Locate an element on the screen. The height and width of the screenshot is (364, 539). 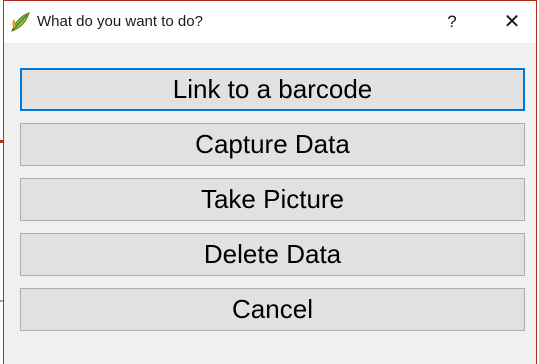
delete-data-button: Delete Data is located at coordinates (272, 254).